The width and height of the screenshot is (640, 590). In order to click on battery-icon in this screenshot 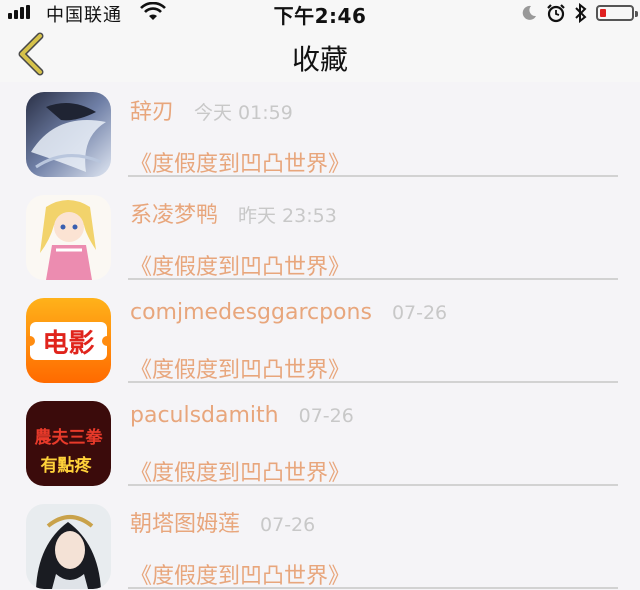, I will do `click(617, 13)`.